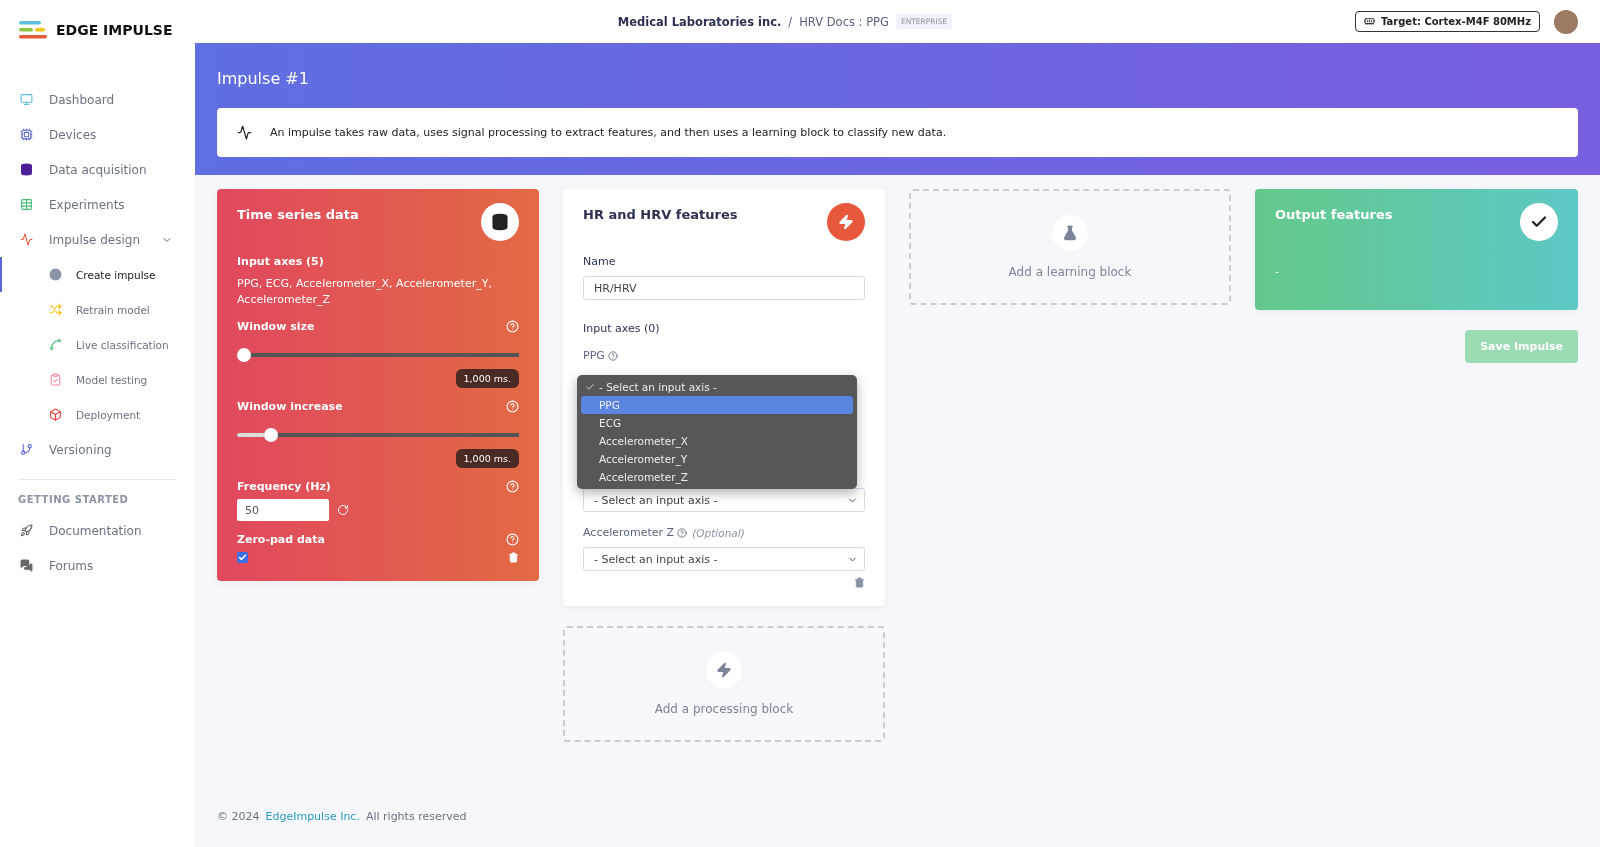  What do you see at coordinates (1566, 21) in the screenshot?
I see `user-avatar` at bounding box center [1566, 21].